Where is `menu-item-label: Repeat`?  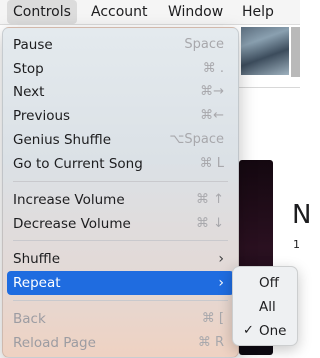
menu-item-label: Repeat is located at coordinates (37, 283).